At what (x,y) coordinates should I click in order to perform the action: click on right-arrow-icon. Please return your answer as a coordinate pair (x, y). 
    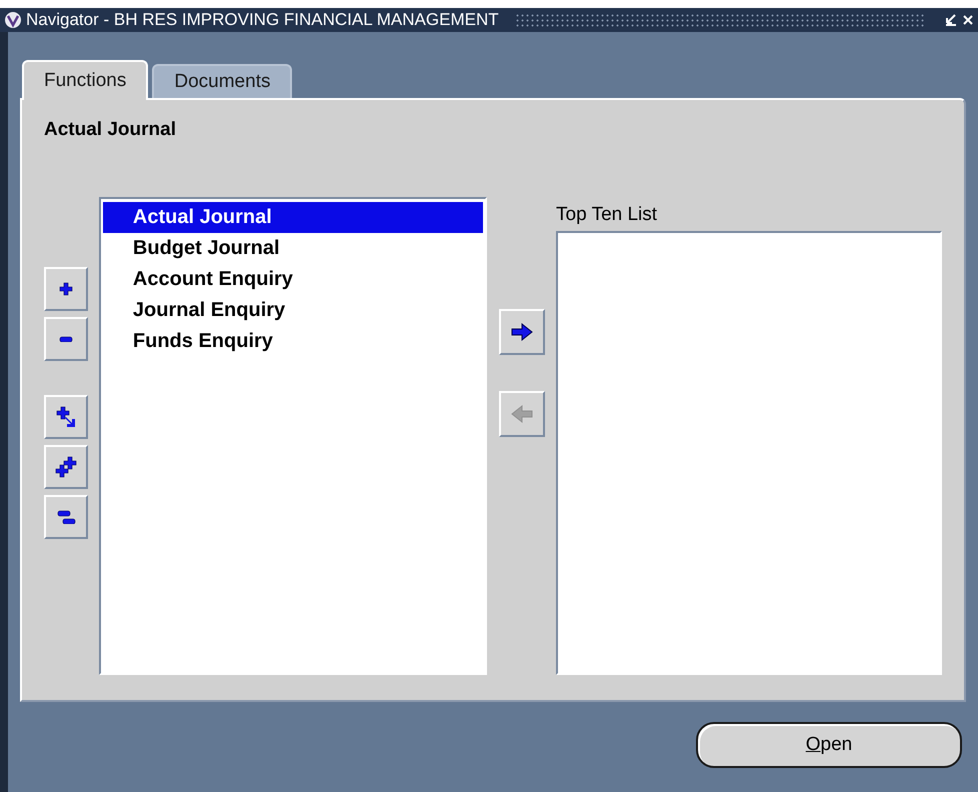
    Looking at the image, I should click on (521, 332).